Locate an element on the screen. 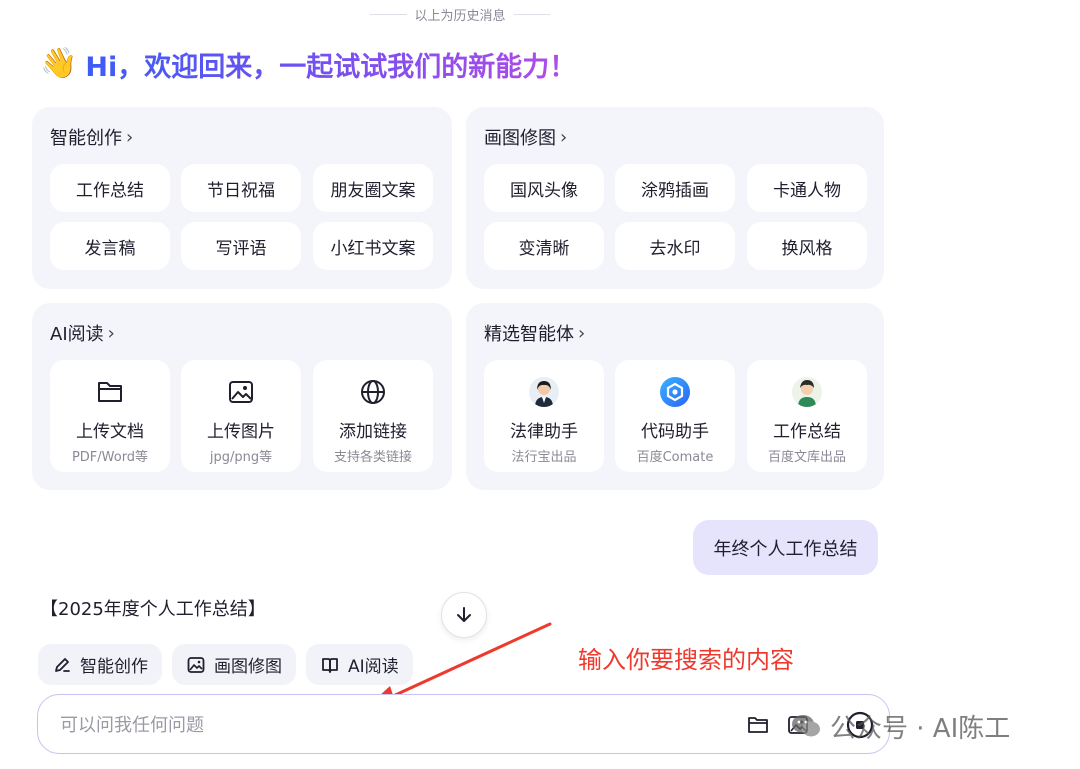 This screenshot has width=1080, height=769. section-drawing-header: 画图修图 › is located at coordinates (525, 137).